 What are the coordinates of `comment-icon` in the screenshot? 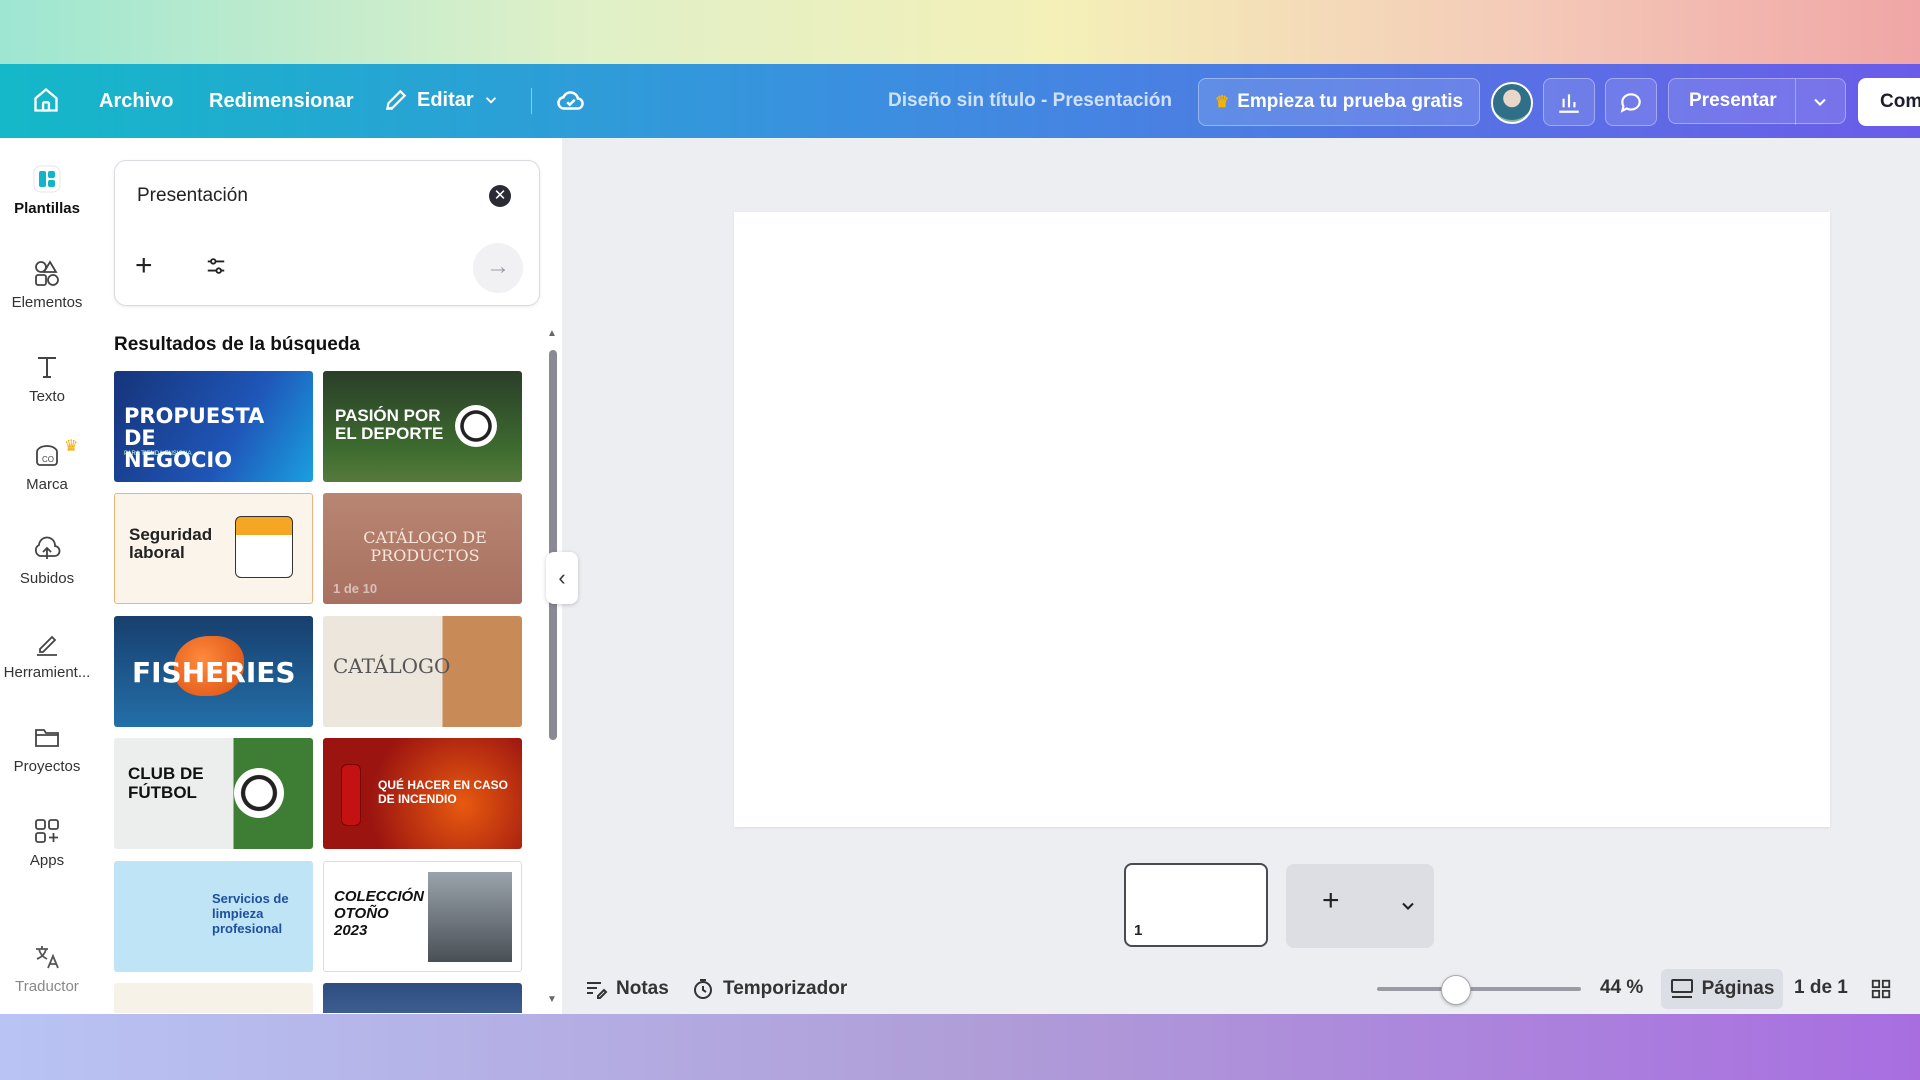 It's located at (1630, 103).